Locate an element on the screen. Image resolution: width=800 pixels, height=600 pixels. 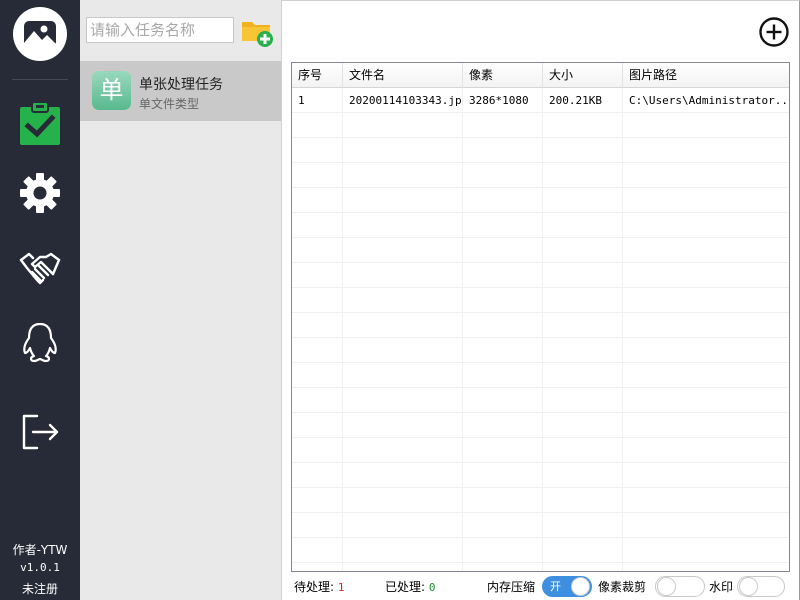
task-name-input is located at coordinates (160, 30).